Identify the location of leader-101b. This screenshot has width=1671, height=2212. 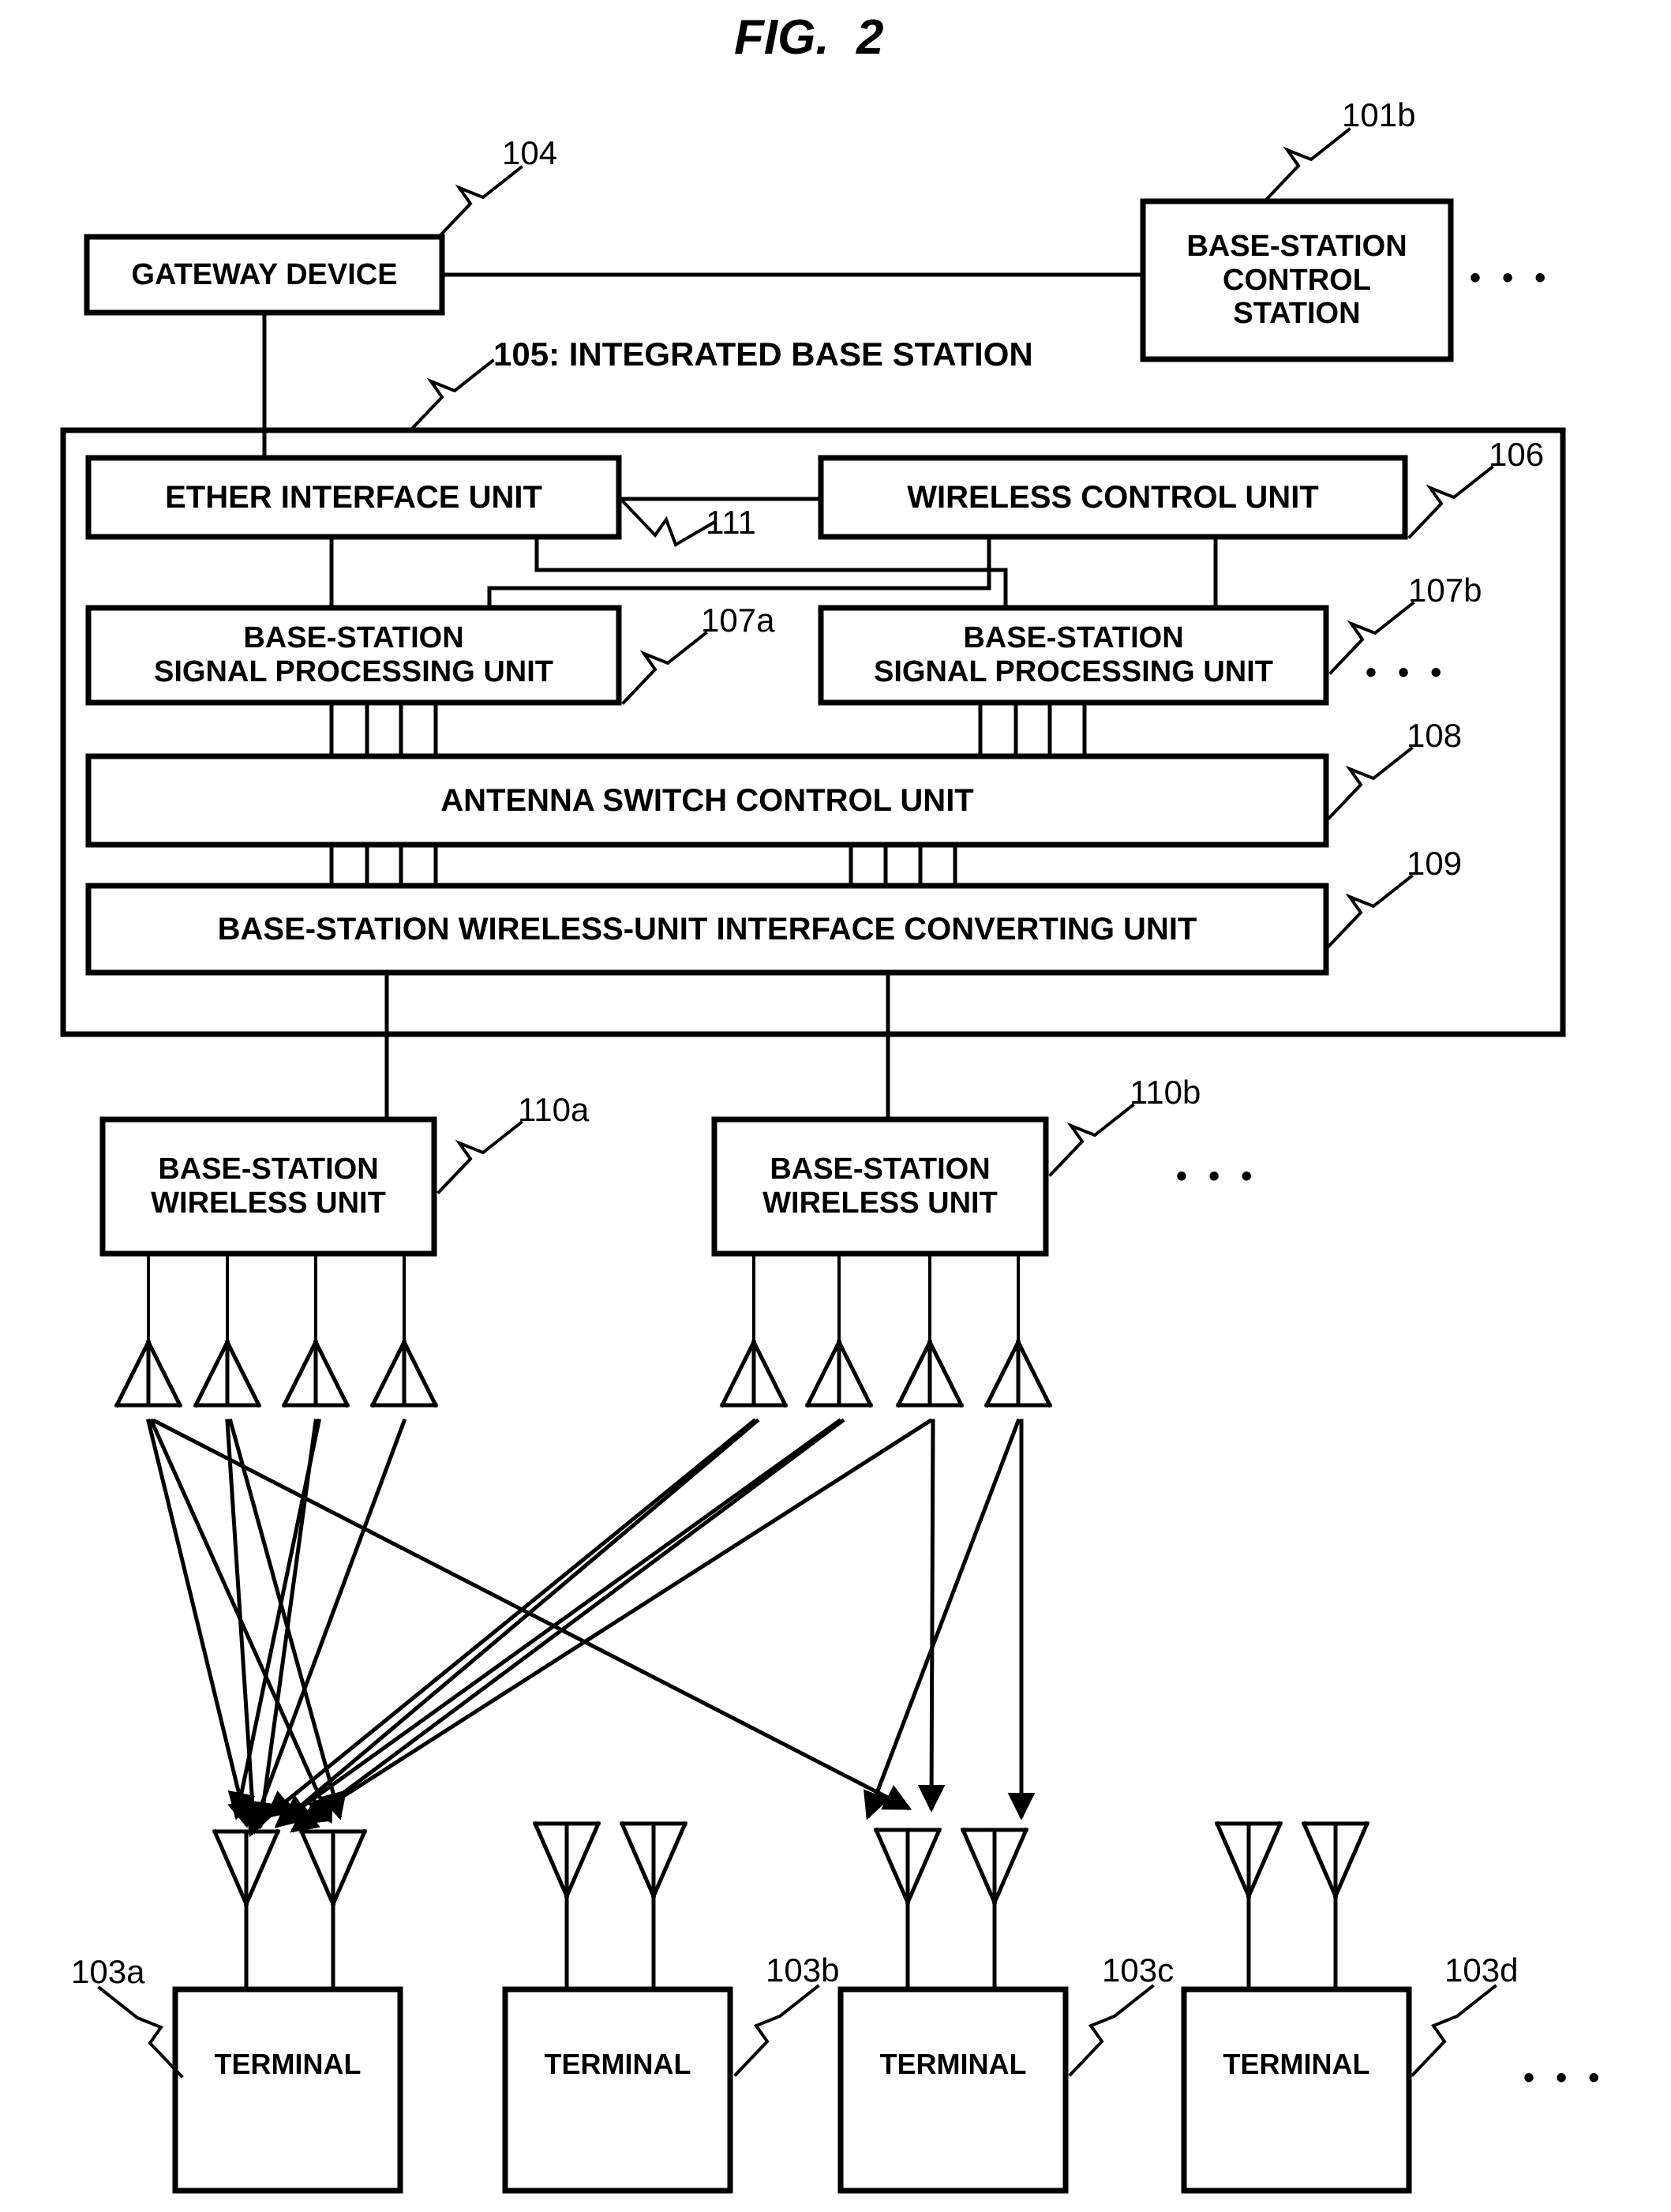
(1307, 164).